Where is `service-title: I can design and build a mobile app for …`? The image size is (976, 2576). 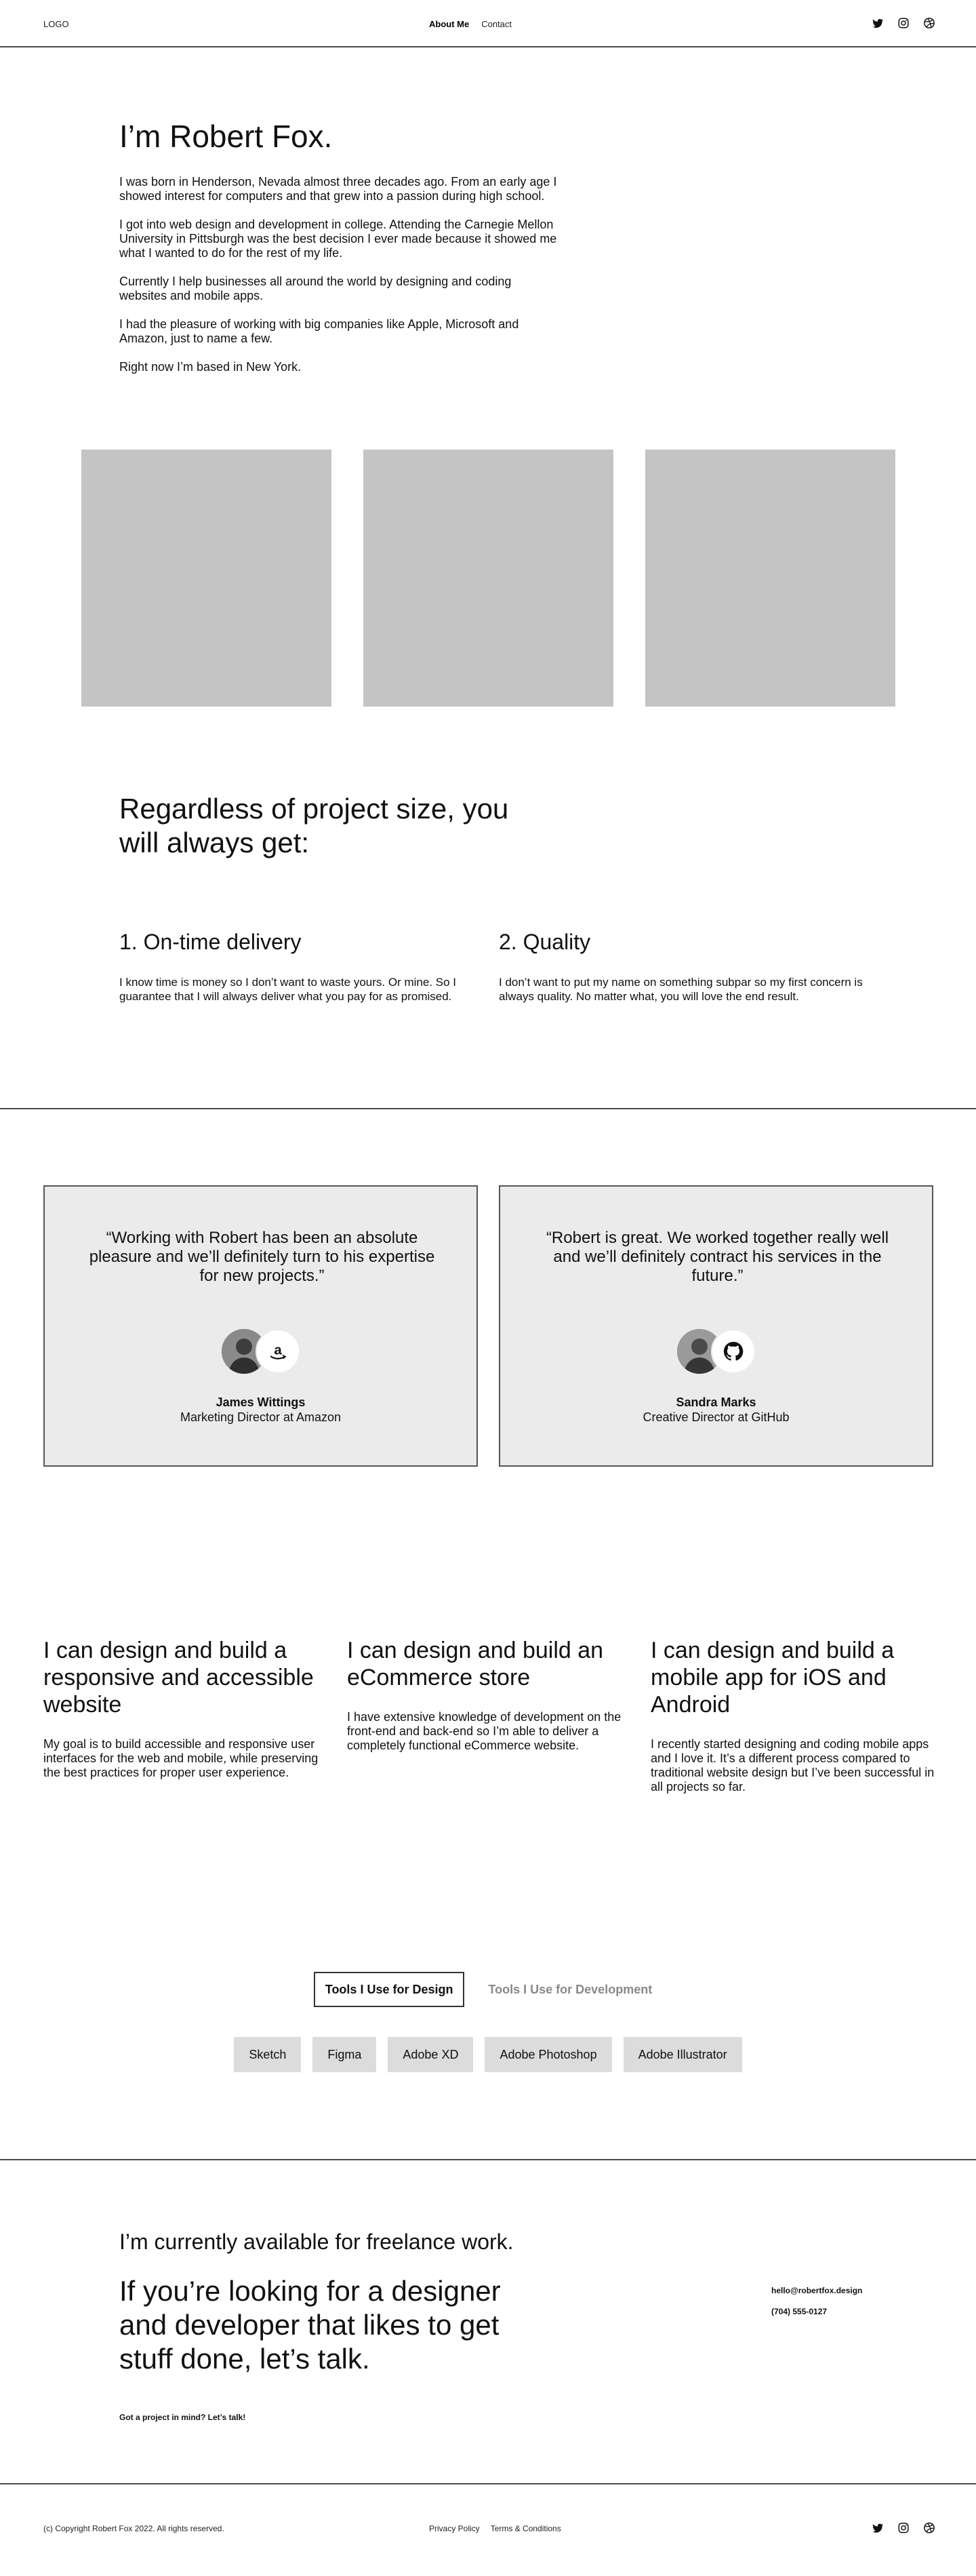 service-title: I can design and build a mobile app for … is located at coordinates (773, 1678).